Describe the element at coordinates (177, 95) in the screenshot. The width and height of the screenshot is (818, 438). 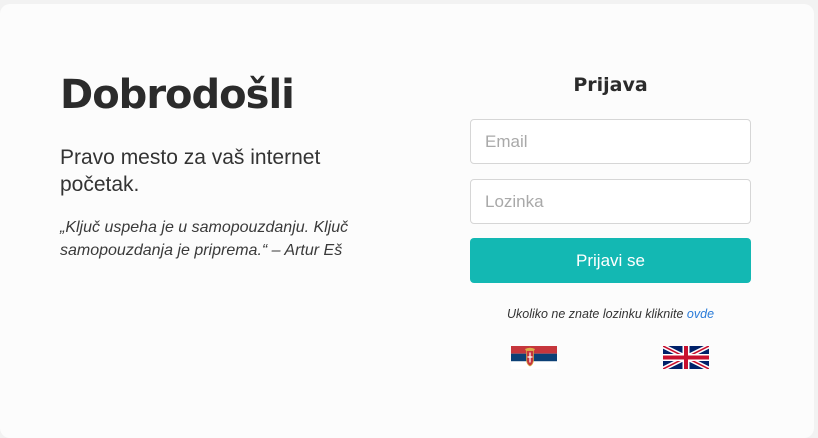
I see `welcome-title: Dobrodošli` at that location.